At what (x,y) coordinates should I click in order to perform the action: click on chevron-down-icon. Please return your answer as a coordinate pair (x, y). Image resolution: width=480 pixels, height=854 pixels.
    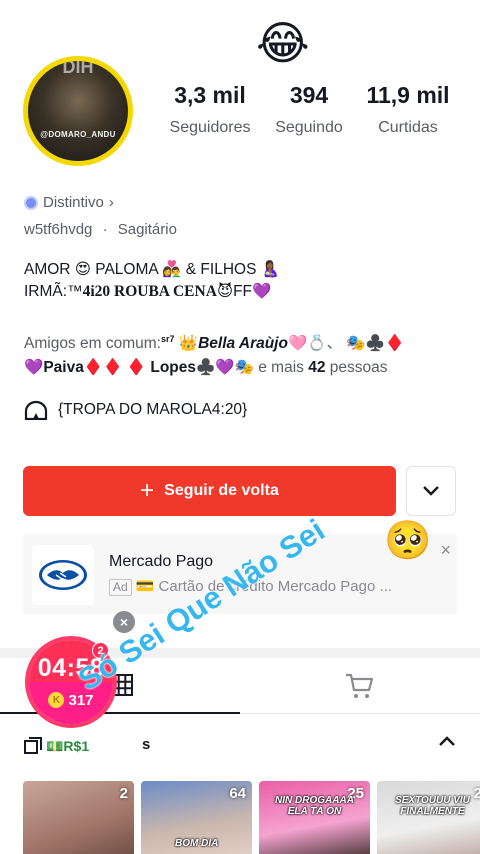
    Looking at the image, I should click on (431, 491).